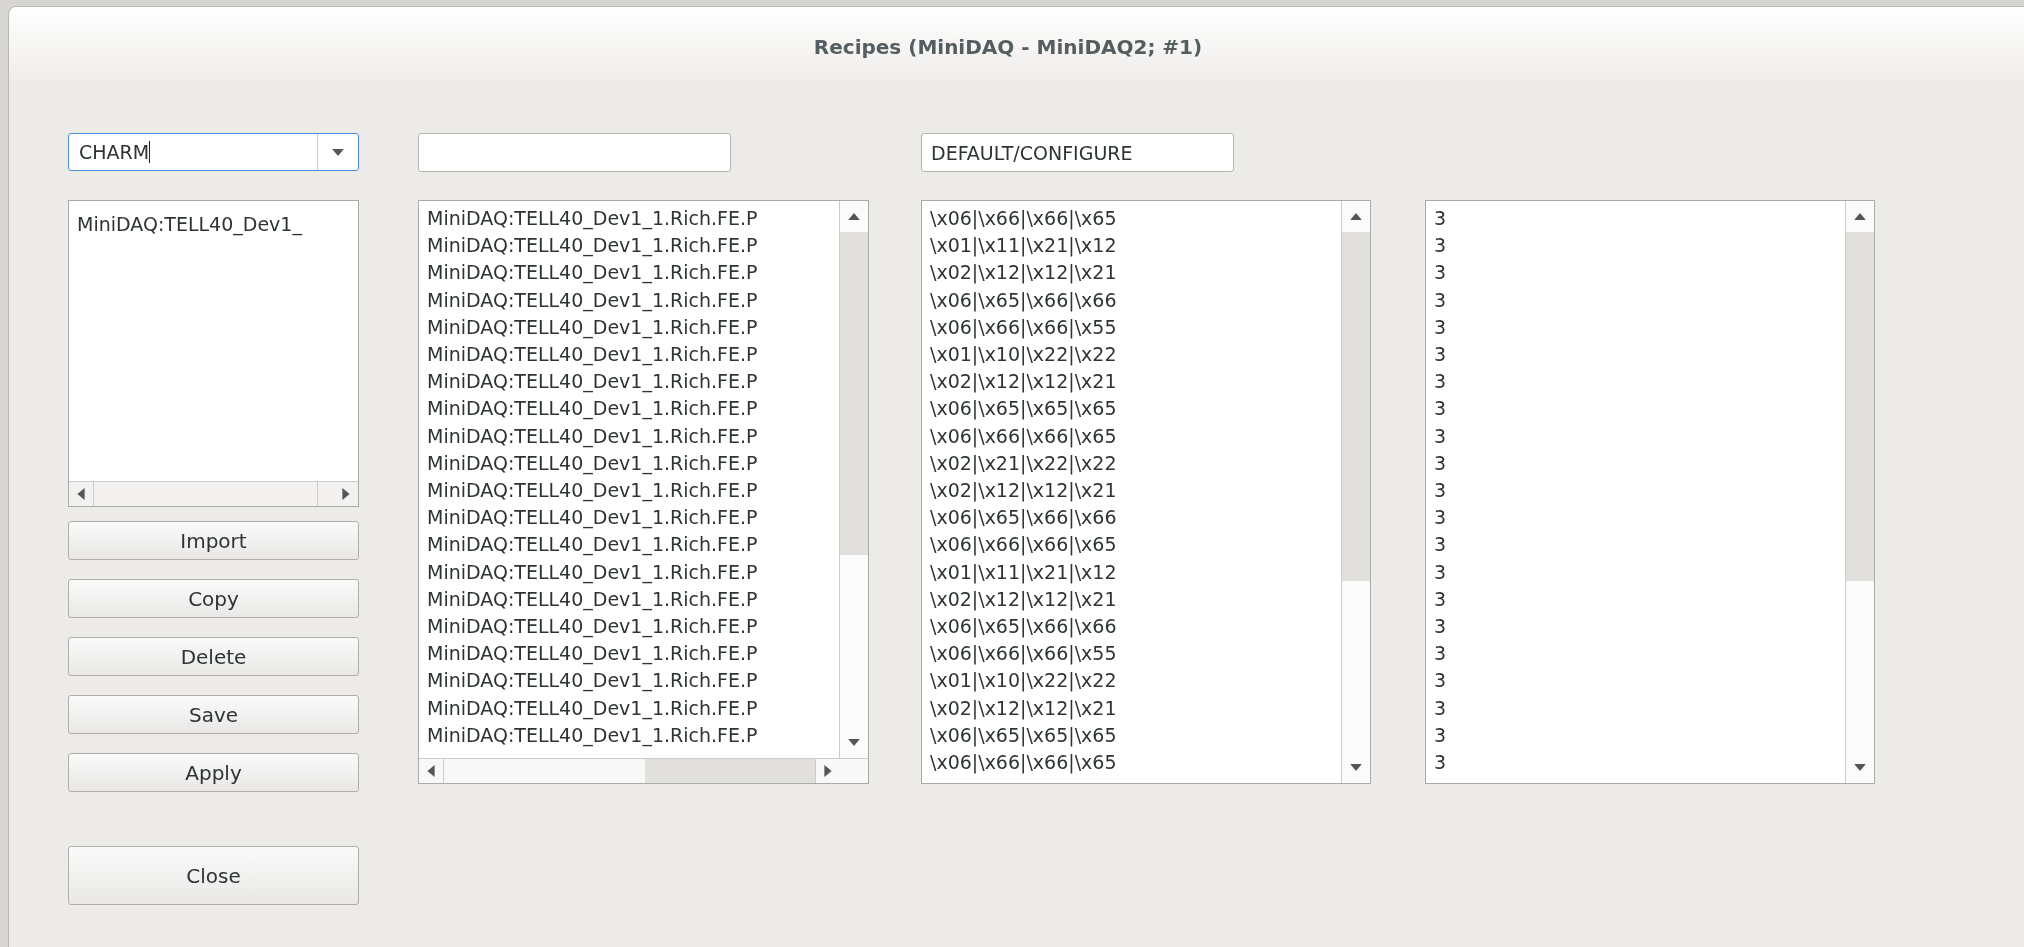 This screenshot has width=2024, height=947. I want to click on value-list, so click(1146, 492).